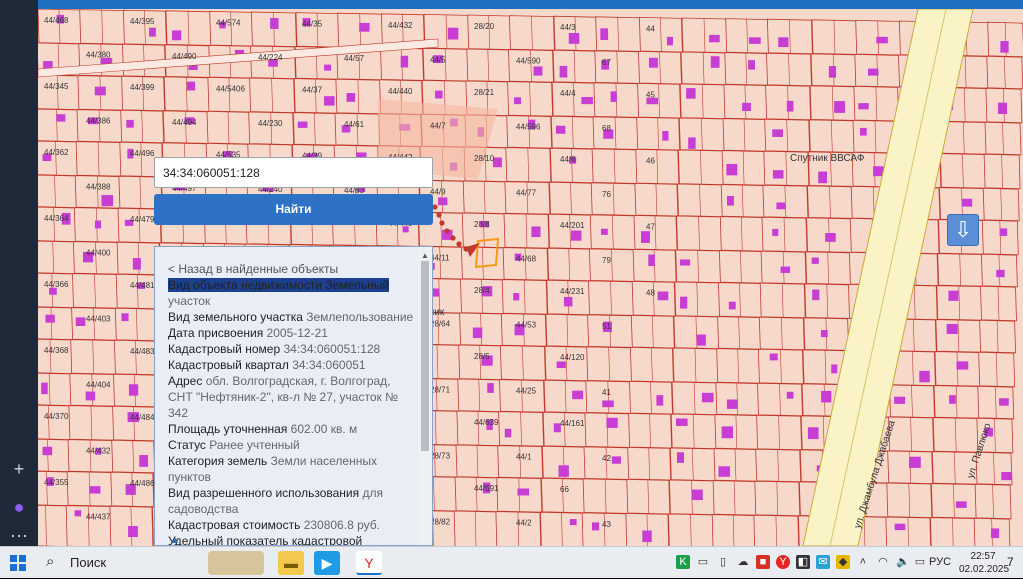  I want to click on parcel-number: 44/224, so click(270, 57).